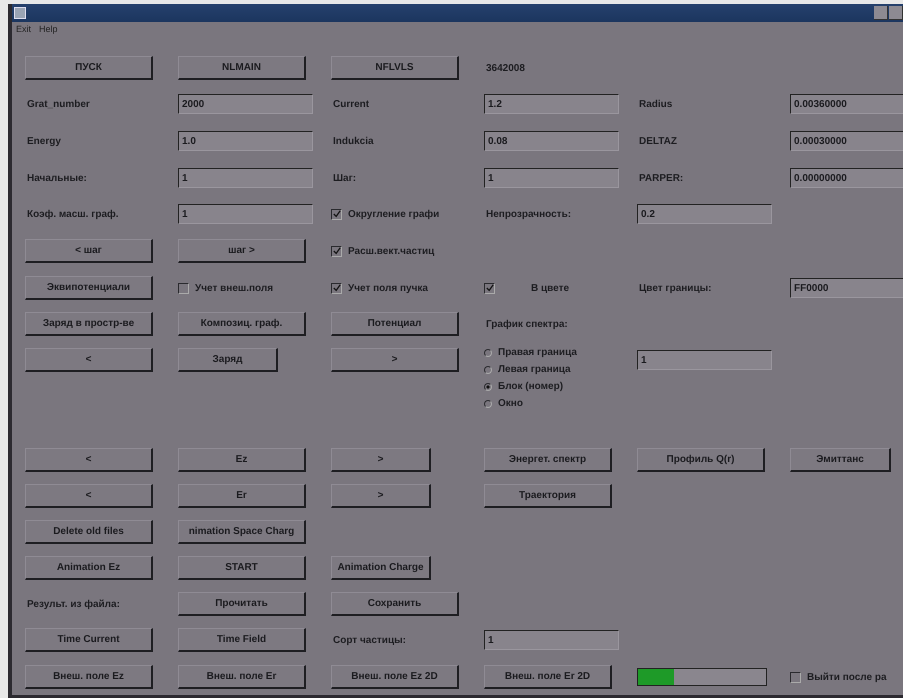  What do you see at coordinates (847, 677) in the screenshot?
I see `checkbox-label: Выйти после ра` at bounding box center [847, 677].